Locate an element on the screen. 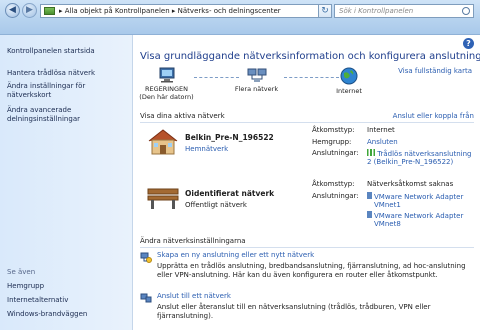 The image size is (480, 330). network-1-connections-label: Anslutningar: is located at coordinates (335, 153).